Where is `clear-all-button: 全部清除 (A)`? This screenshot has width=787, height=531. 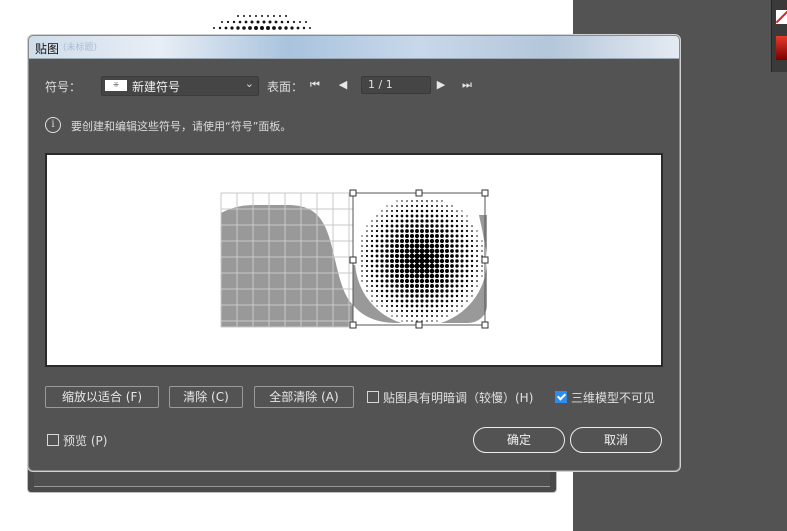
clear-all-button: 全部清除 (A) is located at coordinates (304, 397).